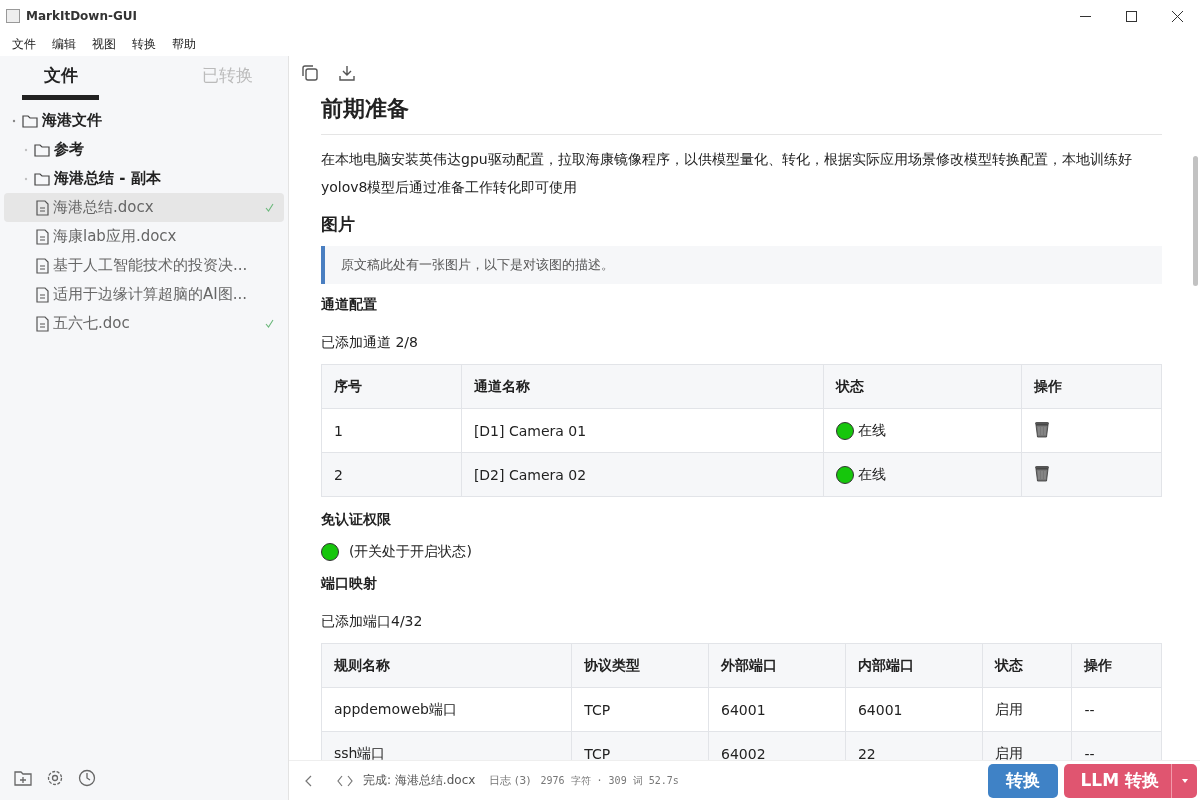 This screenshot has height=800, width=1200. Describe the element at coordinates (510, 780) in the screenshot. I see `log-link: 日志 (3)` at that location.